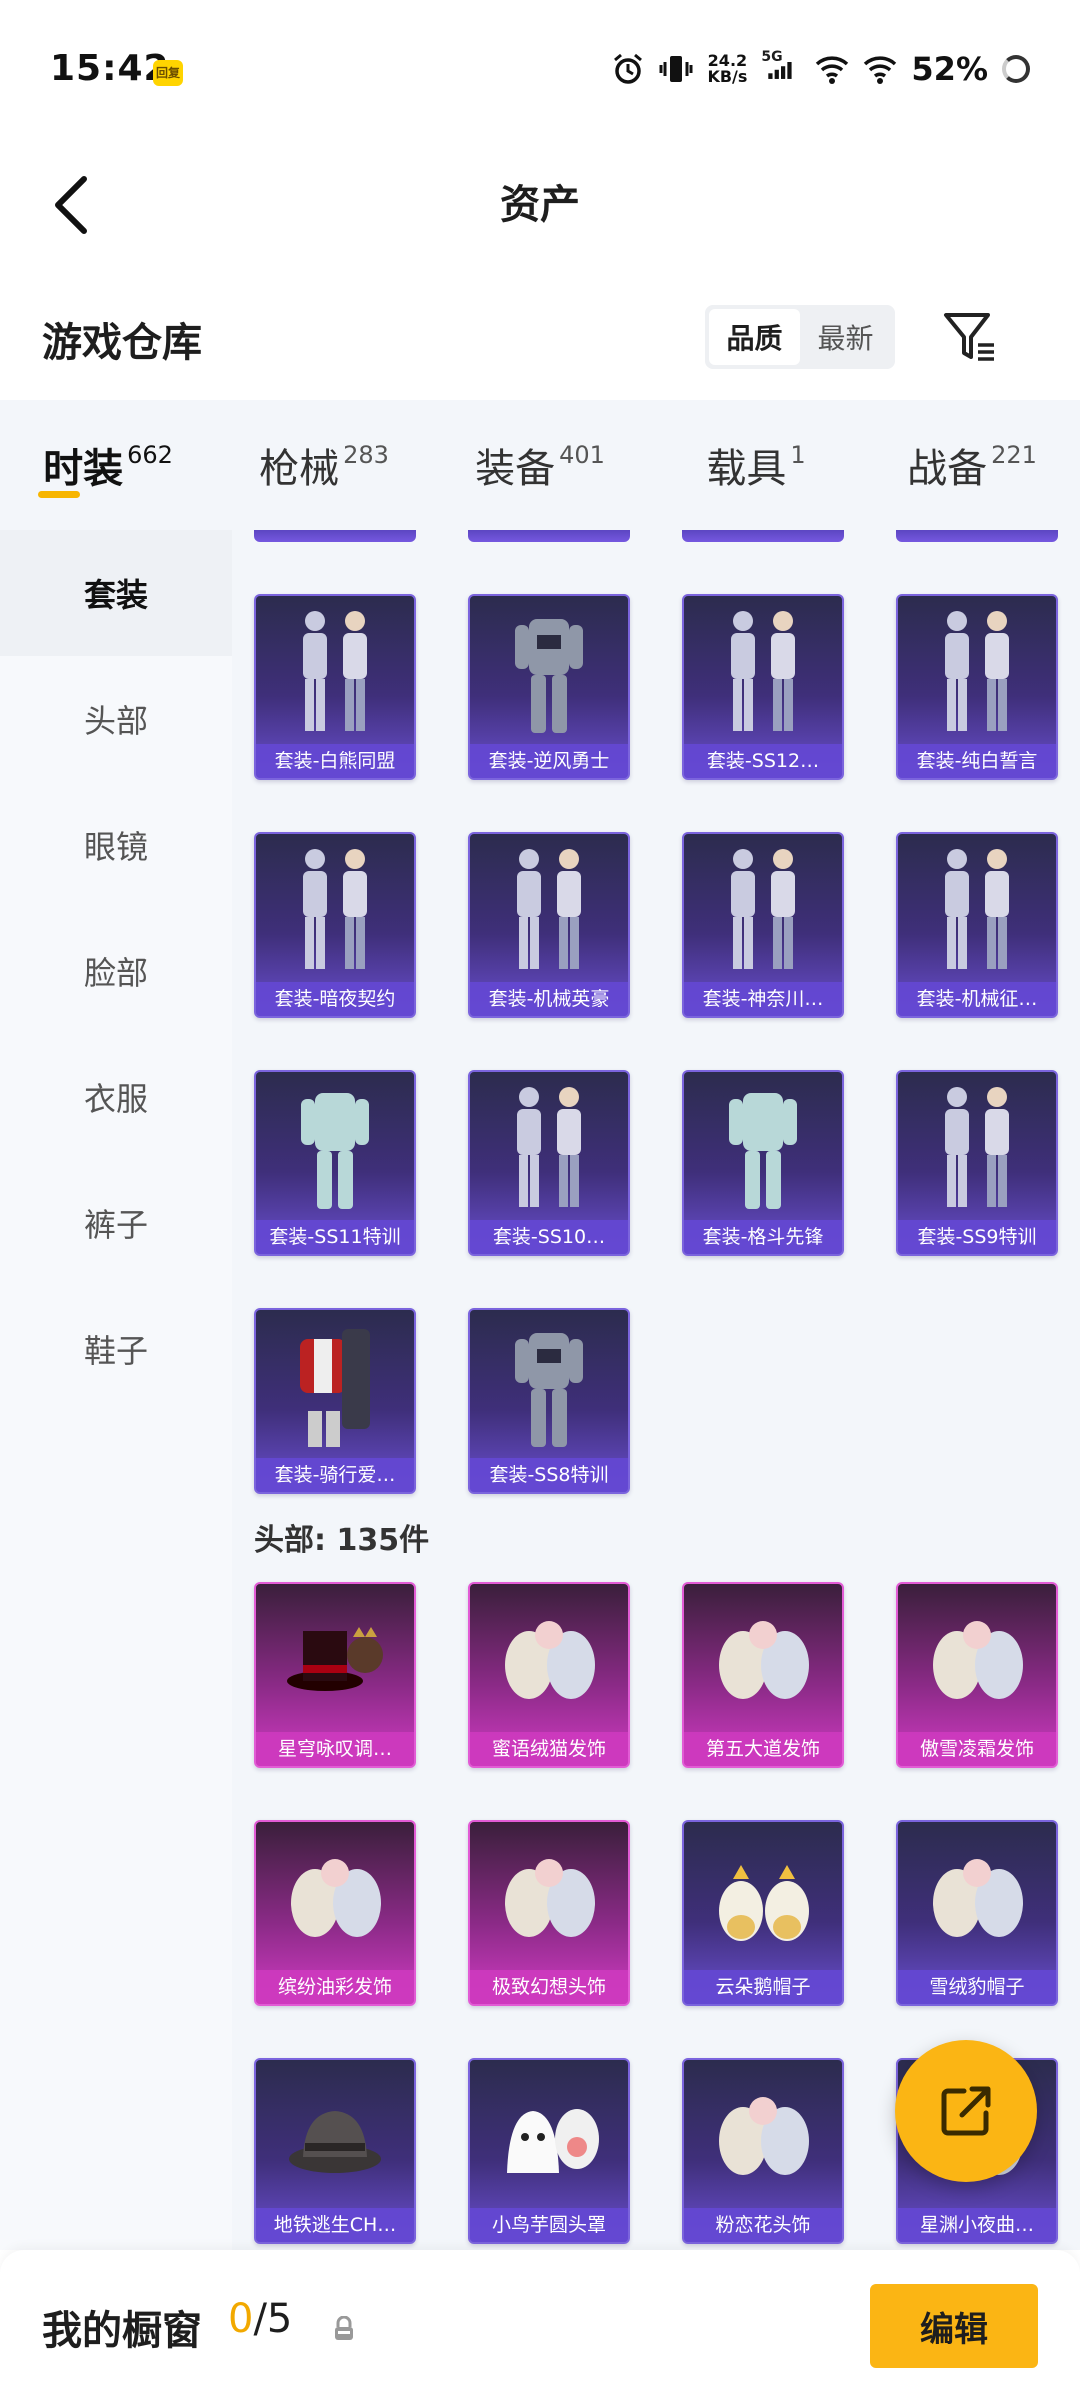 Image resolution: width=1080 pixels, height=2400 pixels. What do you see at coordinates (977, 1987) in the screenshot?
I see `item-name: 雪绒豹帽子` at bounding box center [977, 1987].